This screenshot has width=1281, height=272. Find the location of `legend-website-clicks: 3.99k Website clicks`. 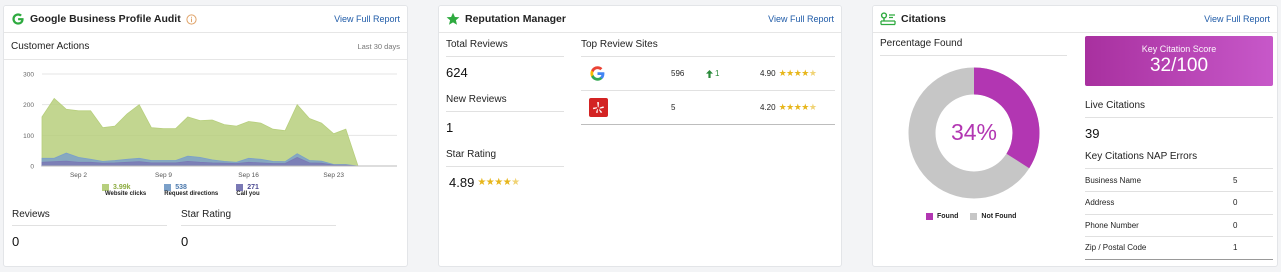

legend-website-clicks: 3.99k Website clicks is located at coordinates (124, 190).